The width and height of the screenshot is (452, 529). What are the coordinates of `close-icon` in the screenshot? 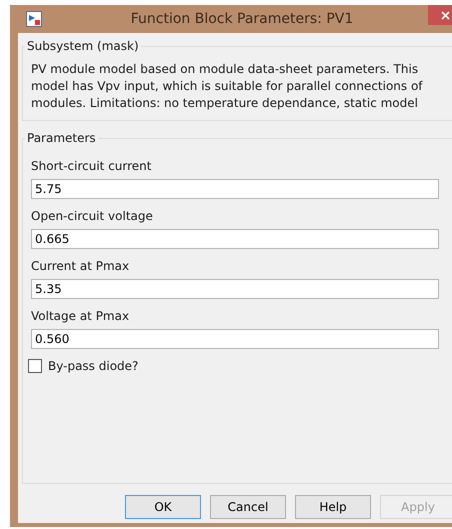 It's located at (445, 15).